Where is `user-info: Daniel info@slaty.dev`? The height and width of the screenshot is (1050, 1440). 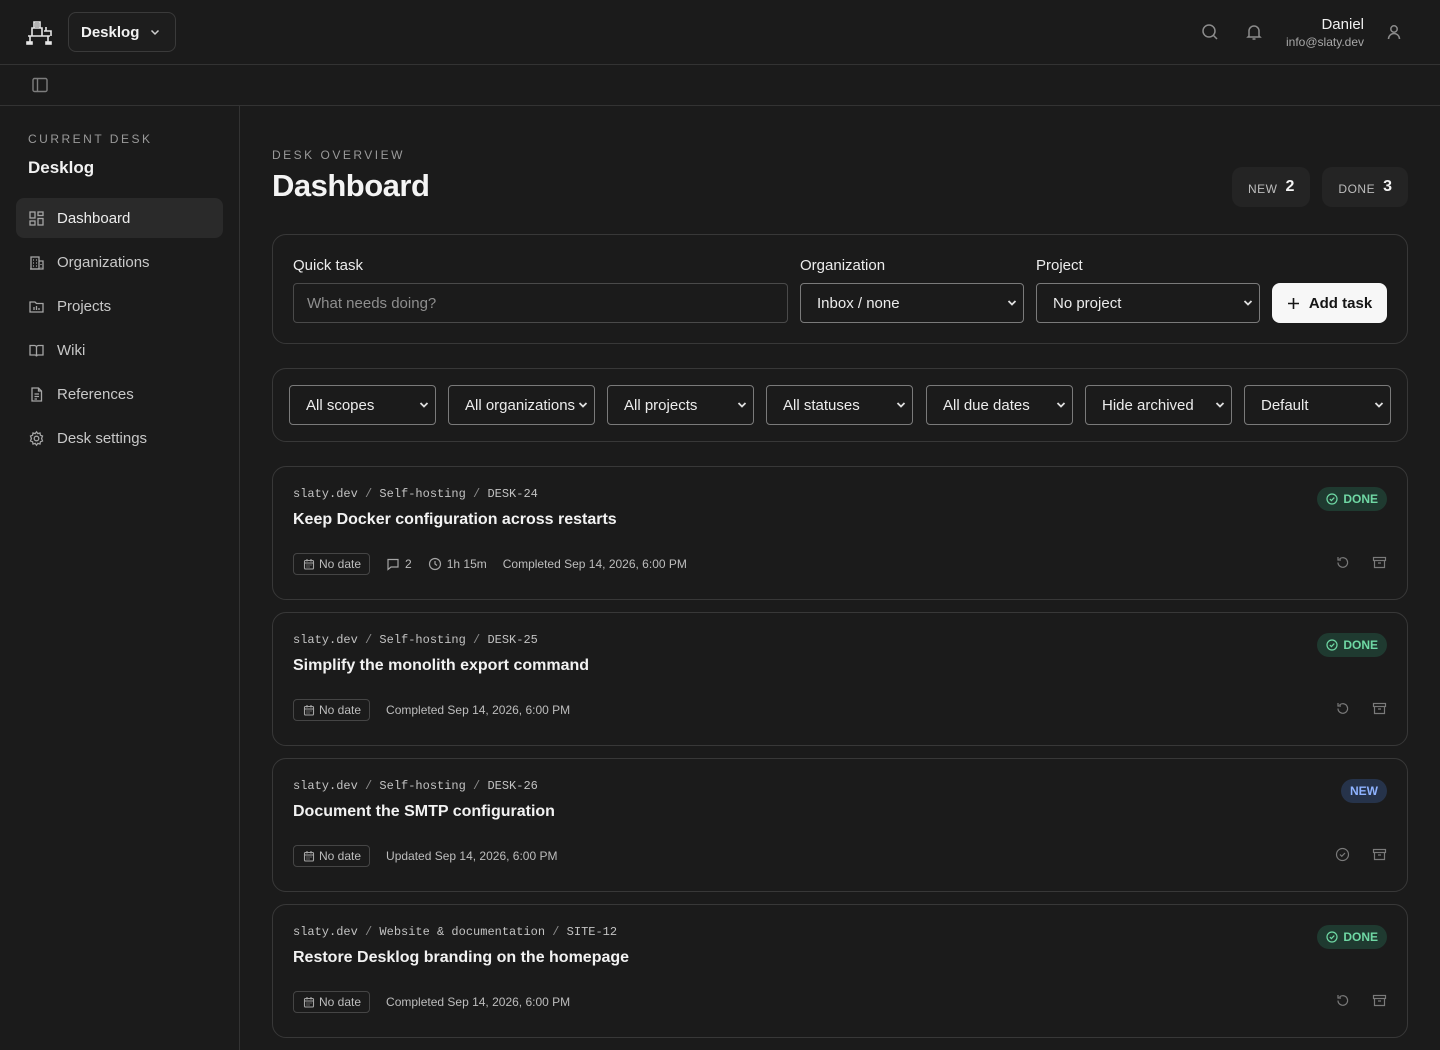 user-info: Daniel info@slaty.dev is located at coordinates (1325, 32).